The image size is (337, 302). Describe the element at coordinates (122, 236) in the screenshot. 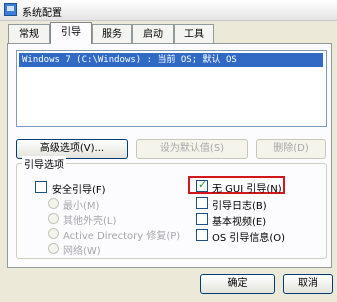

I see `ad-repair-label: Active Directory 修复(P)` at that location.